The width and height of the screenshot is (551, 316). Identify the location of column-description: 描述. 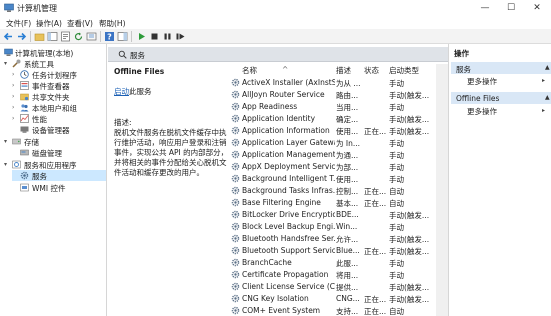
(343, 70).